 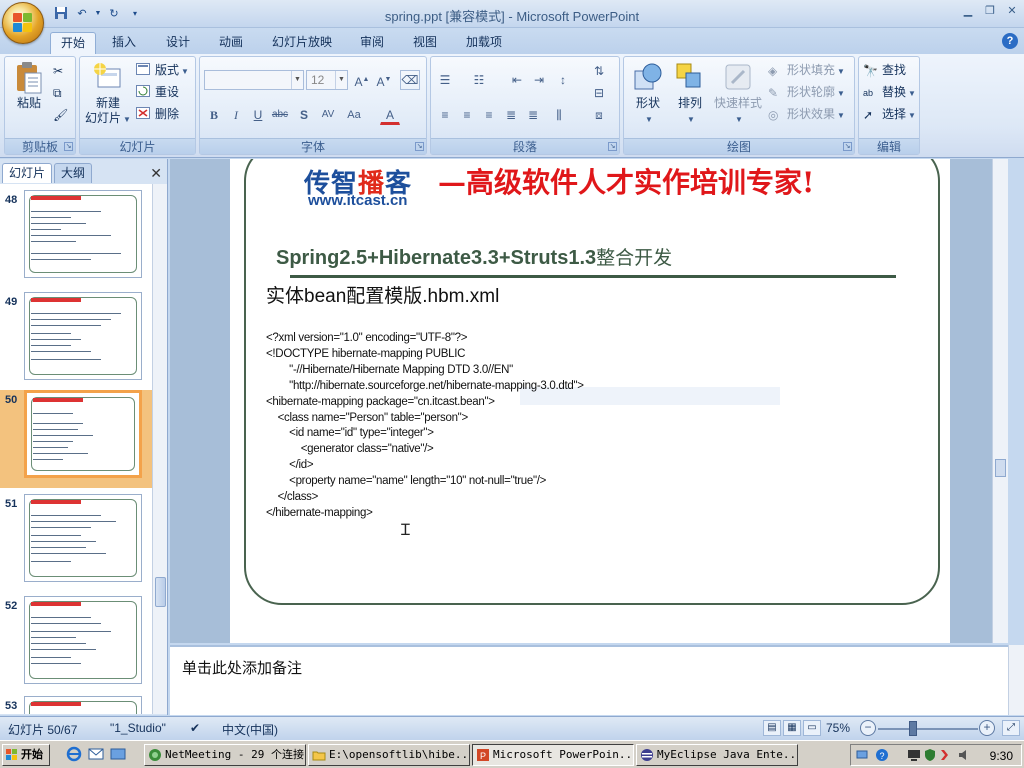 What do you see at coordinates (328, 115) in the screenshot?
I see `character-spacing-icon: AV` at bounding box center [328, 115].